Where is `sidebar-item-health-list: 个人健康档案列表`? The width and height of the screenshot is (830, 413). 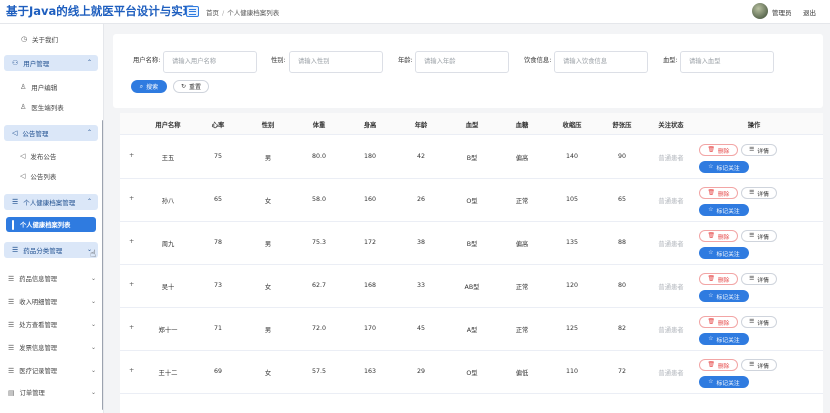 sidebar-item-health-list: 个人健康档案列表 is located at coordinates (51, 224).